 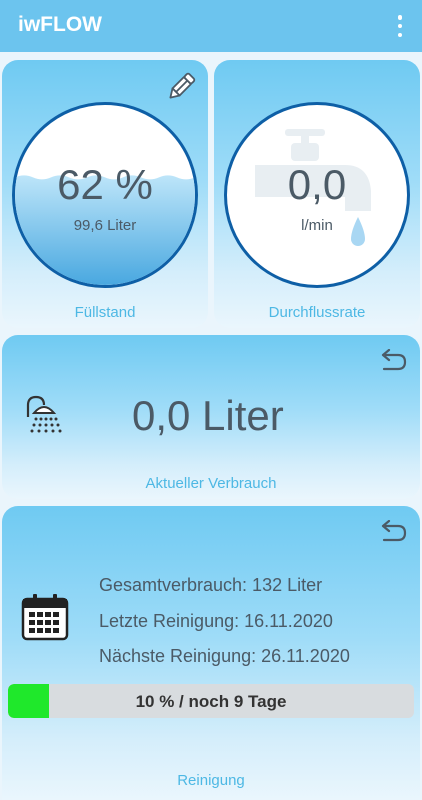 I want to click on flow-value: 0,0, so click(x=317, y=184).